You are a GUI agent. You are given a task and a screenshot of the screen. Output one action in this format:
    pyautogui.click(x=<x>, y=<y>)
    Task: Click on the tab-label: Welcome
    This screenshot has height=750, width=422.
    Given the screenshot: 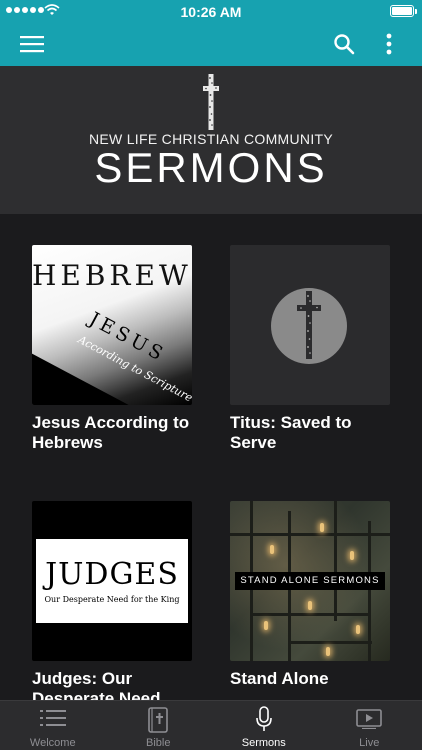 What is the action you would take?
    pyautogui.click(x=52, y=743)
    